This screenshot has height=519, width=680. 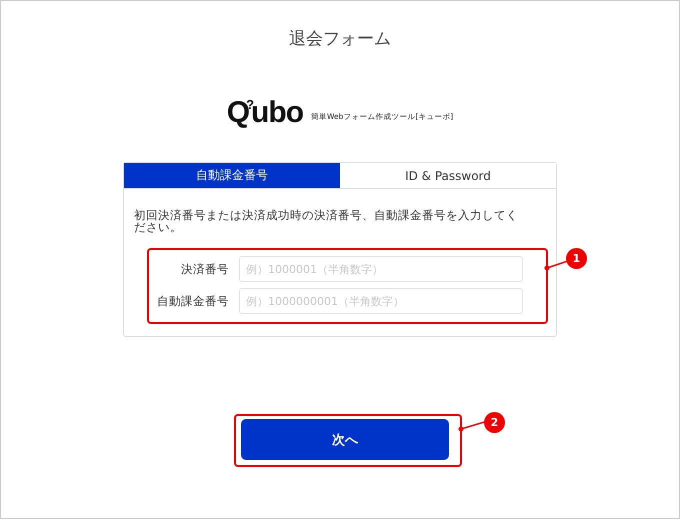 I want to click on field-label: 決済番号, so click(x=204, y=269).